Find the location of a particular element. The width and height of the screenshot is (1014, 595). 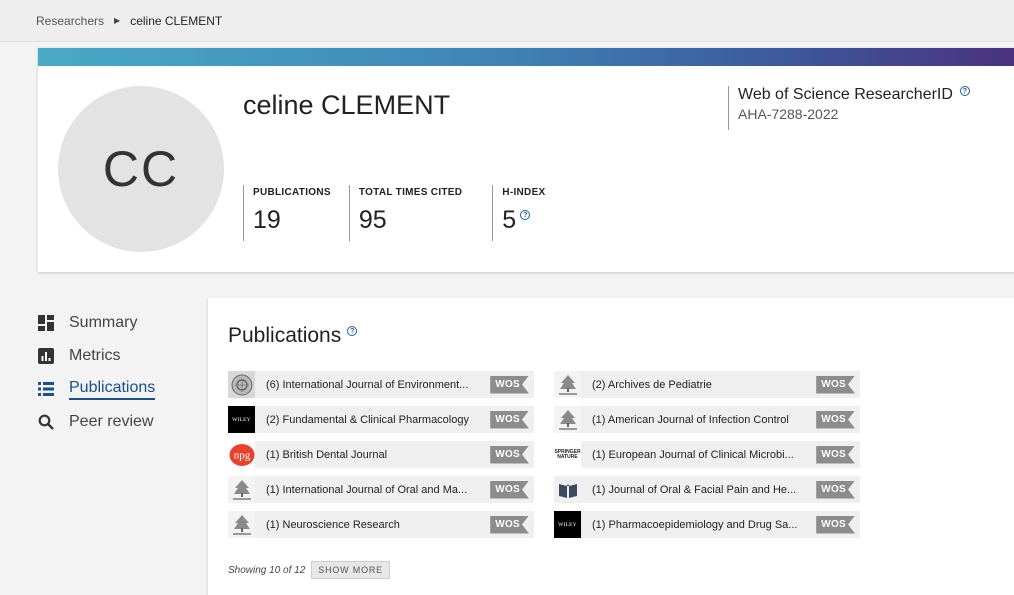

metric-publications: PUBLICATIONS 19 is located at coordinates (287, 213).